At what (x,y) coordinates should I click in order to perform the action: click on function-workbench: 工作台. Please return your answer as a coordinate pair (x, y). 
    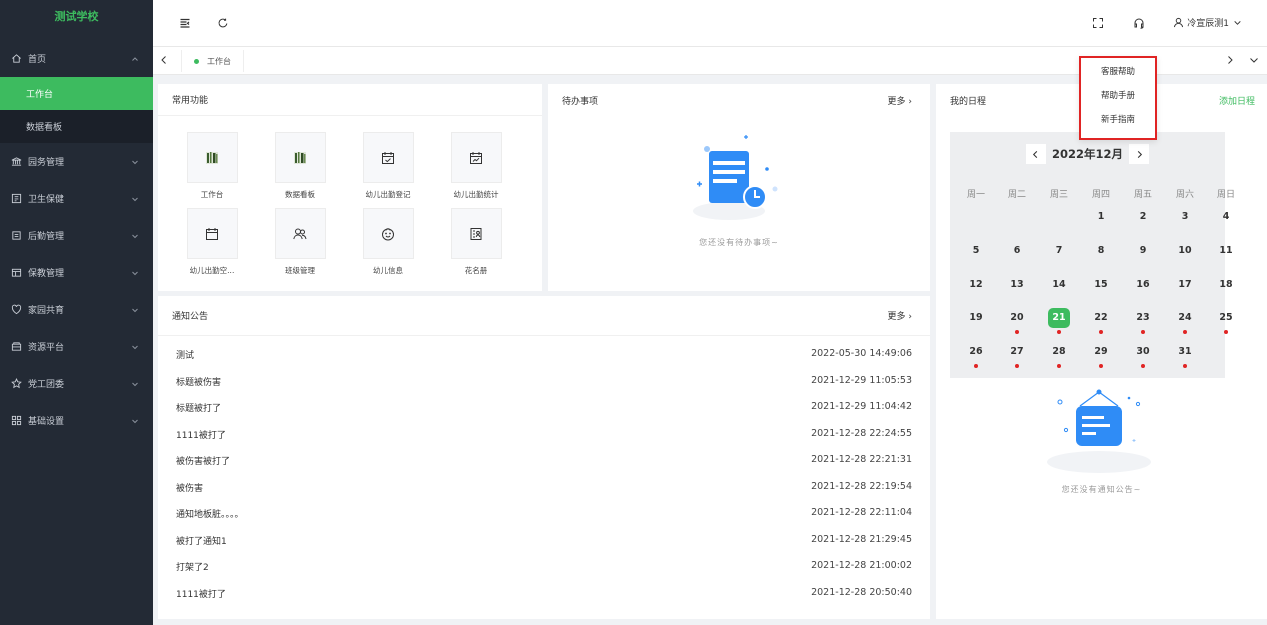
    Looking at the image, I should click on (212, 166).